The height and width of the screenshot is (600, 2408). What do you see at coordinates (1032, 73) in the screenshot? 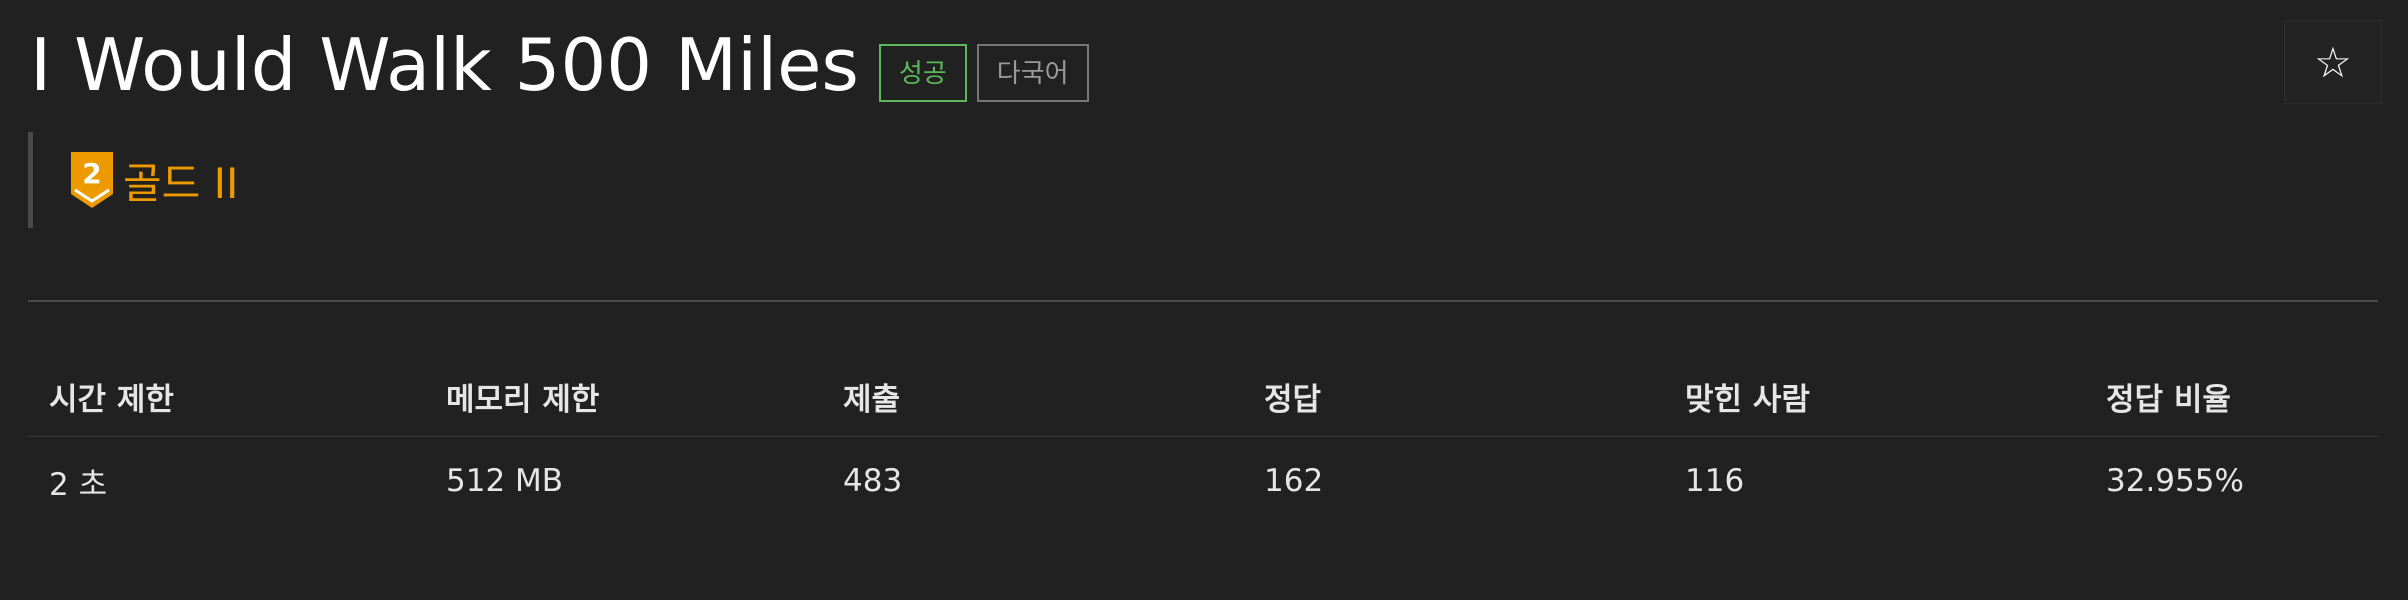
I see `multilang-badge: 다국어` at bounding box center [1032, 73].